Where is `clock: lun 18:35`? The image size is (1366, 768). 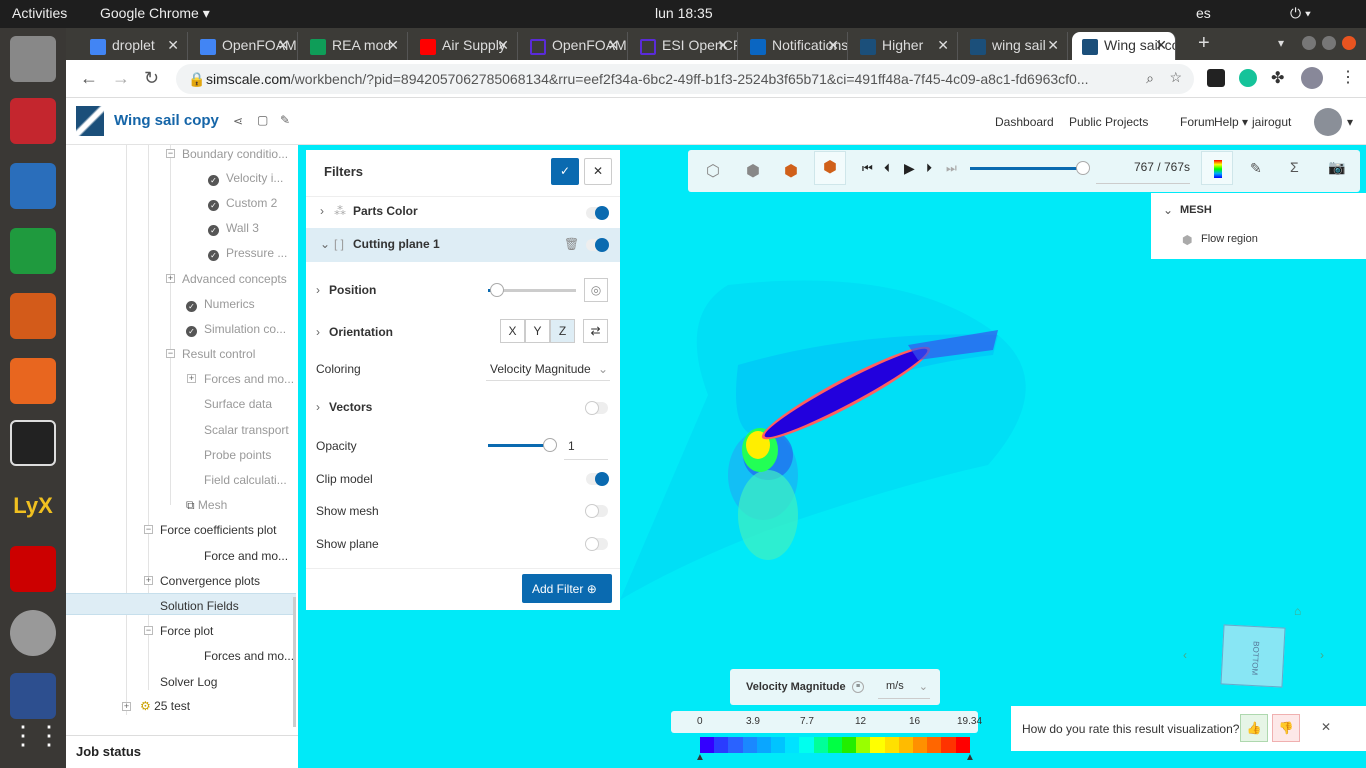
clock: lun 18:35 is located at coordinates (684, 13).